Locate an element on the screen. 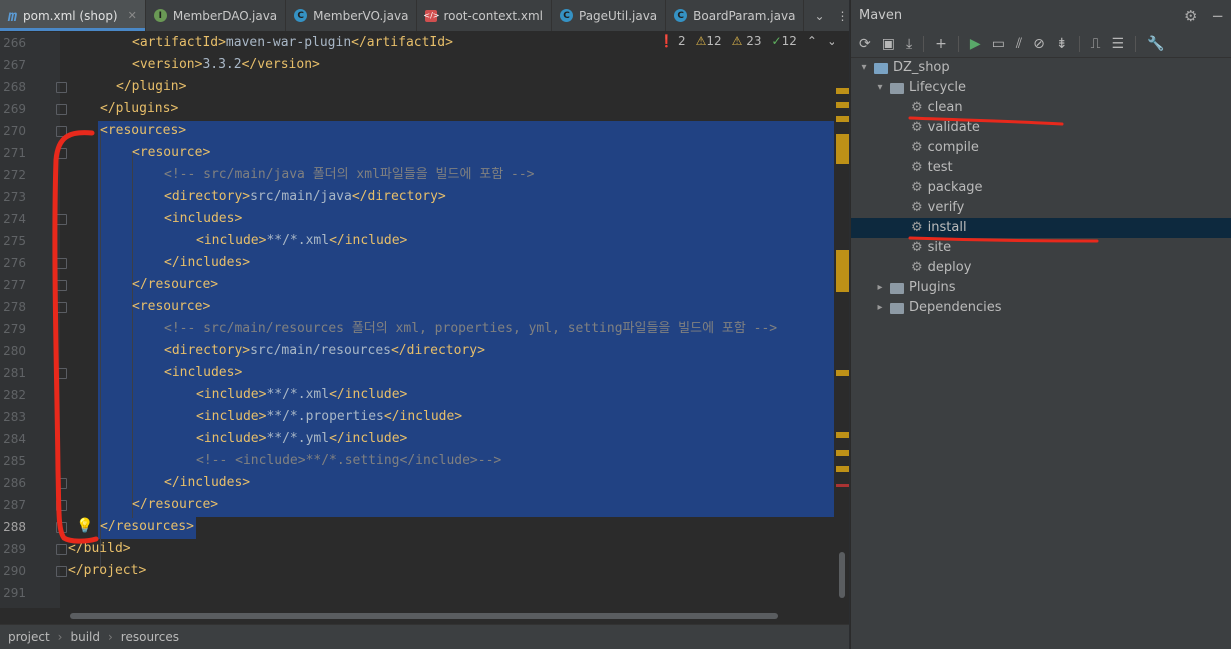 This screenshot has width=1231, height=649. minimize-icon: − is located at coordinates (1217, 16).